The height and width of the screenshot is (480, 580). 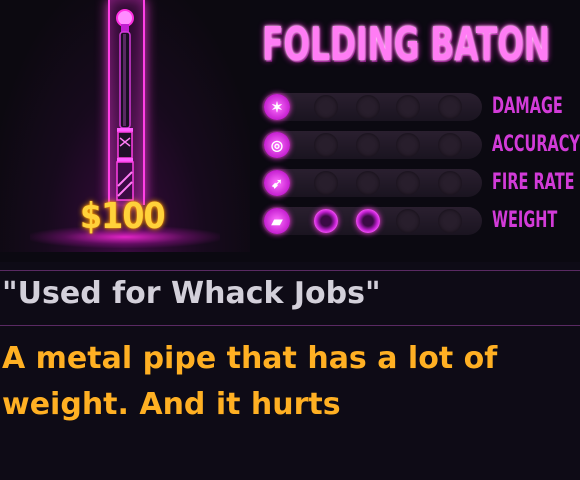 I want to click on divider-top, so click(x=290, y=270).